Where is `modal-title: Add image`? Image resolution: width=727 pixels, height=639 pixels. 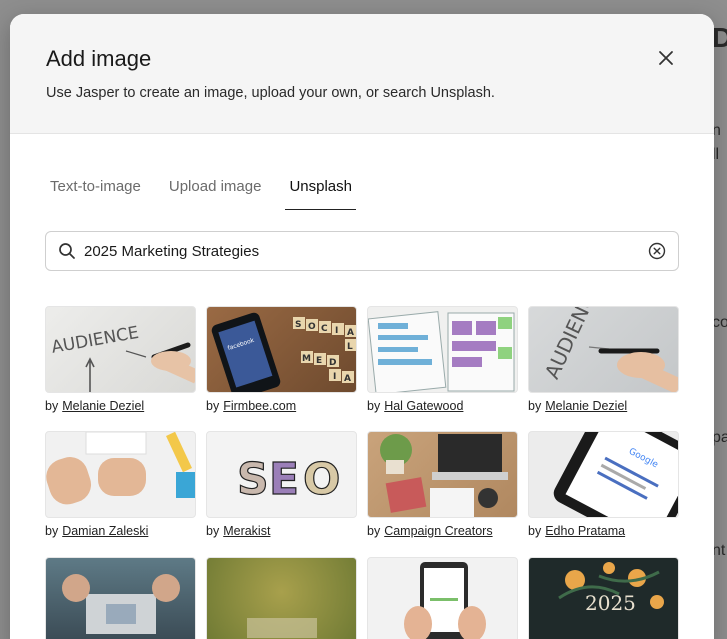
modal-title: Add image is located at coordinates (99, 58).